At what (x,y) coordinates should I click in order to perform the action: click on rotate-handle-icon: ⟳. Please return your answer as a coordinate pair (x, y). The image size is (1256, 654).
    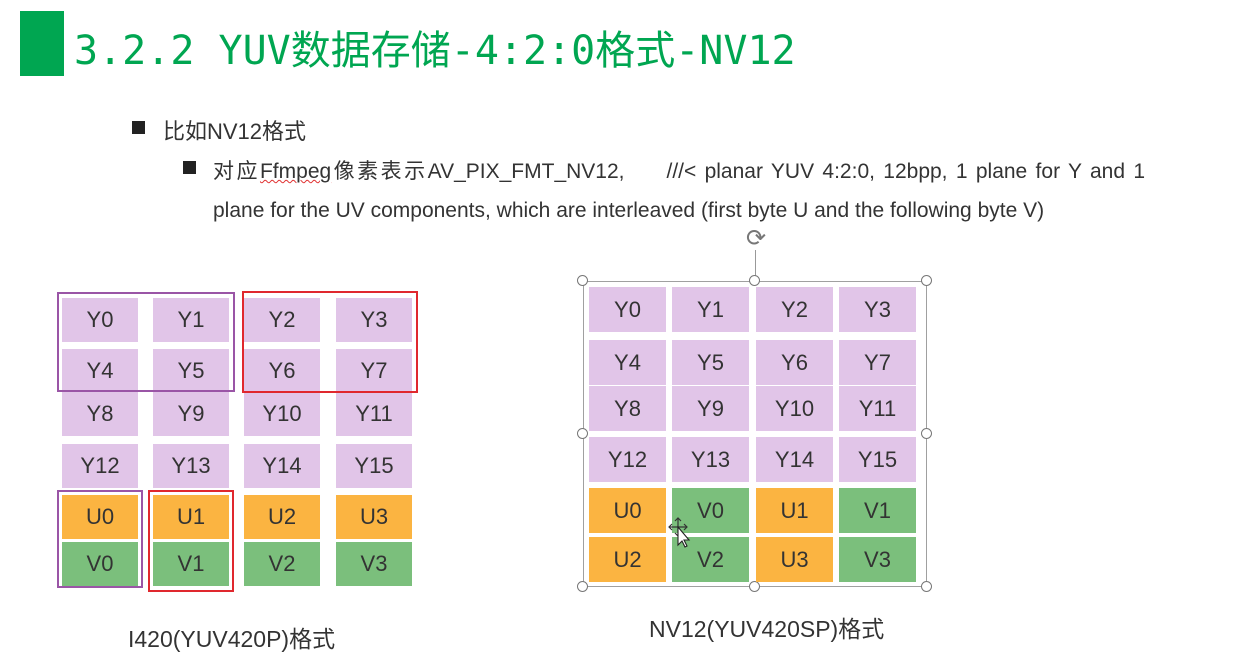
    Looking at the image, I should click on (756, 239).